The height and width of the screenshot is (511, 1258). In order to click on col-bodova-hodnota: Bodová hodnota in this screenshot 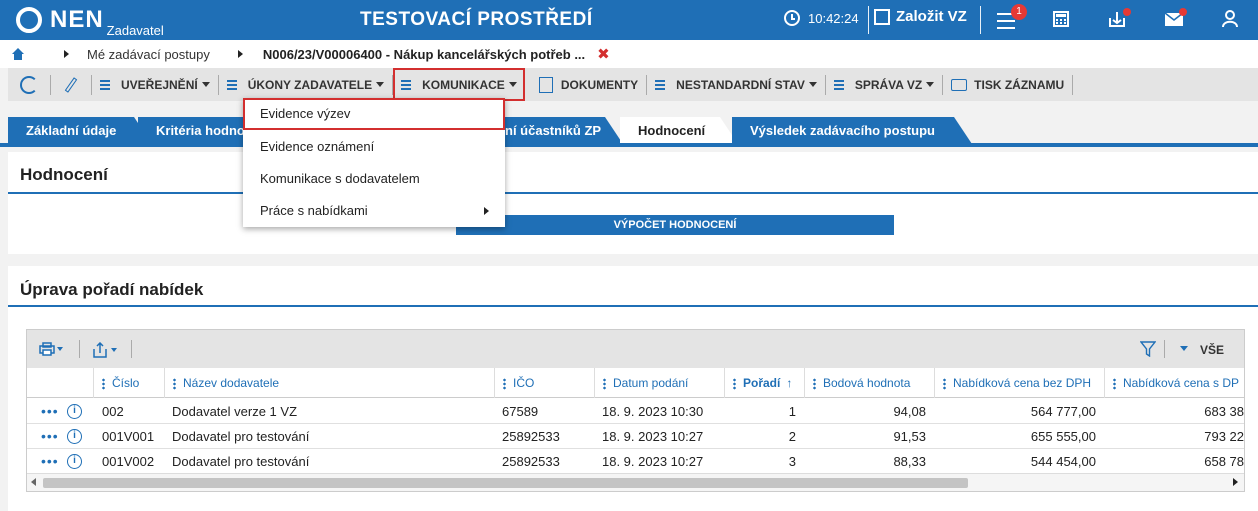, I will do `click(869, 383)`.